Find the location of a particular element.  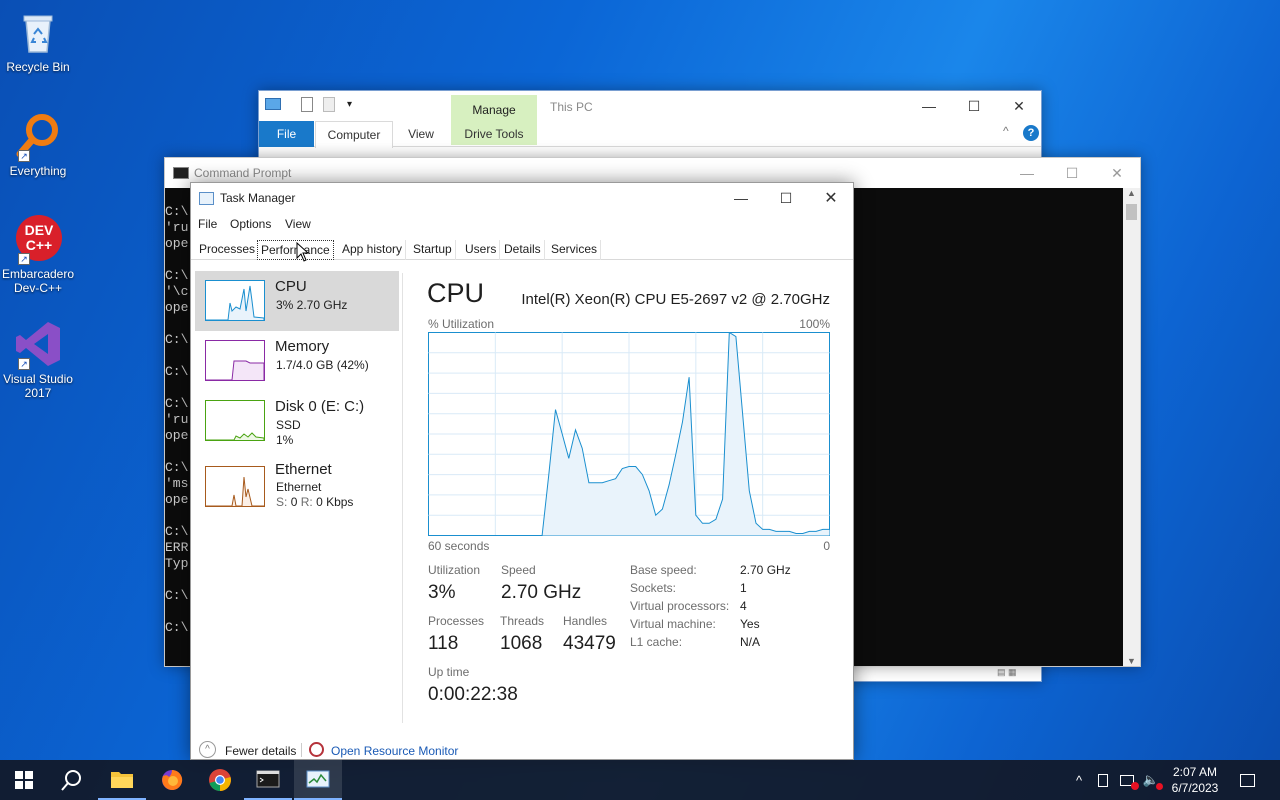

sidebar-item-ethernet: Ethernet Ethernet S: 0 R: 0 Kbps is located at coordinates (297, 487).